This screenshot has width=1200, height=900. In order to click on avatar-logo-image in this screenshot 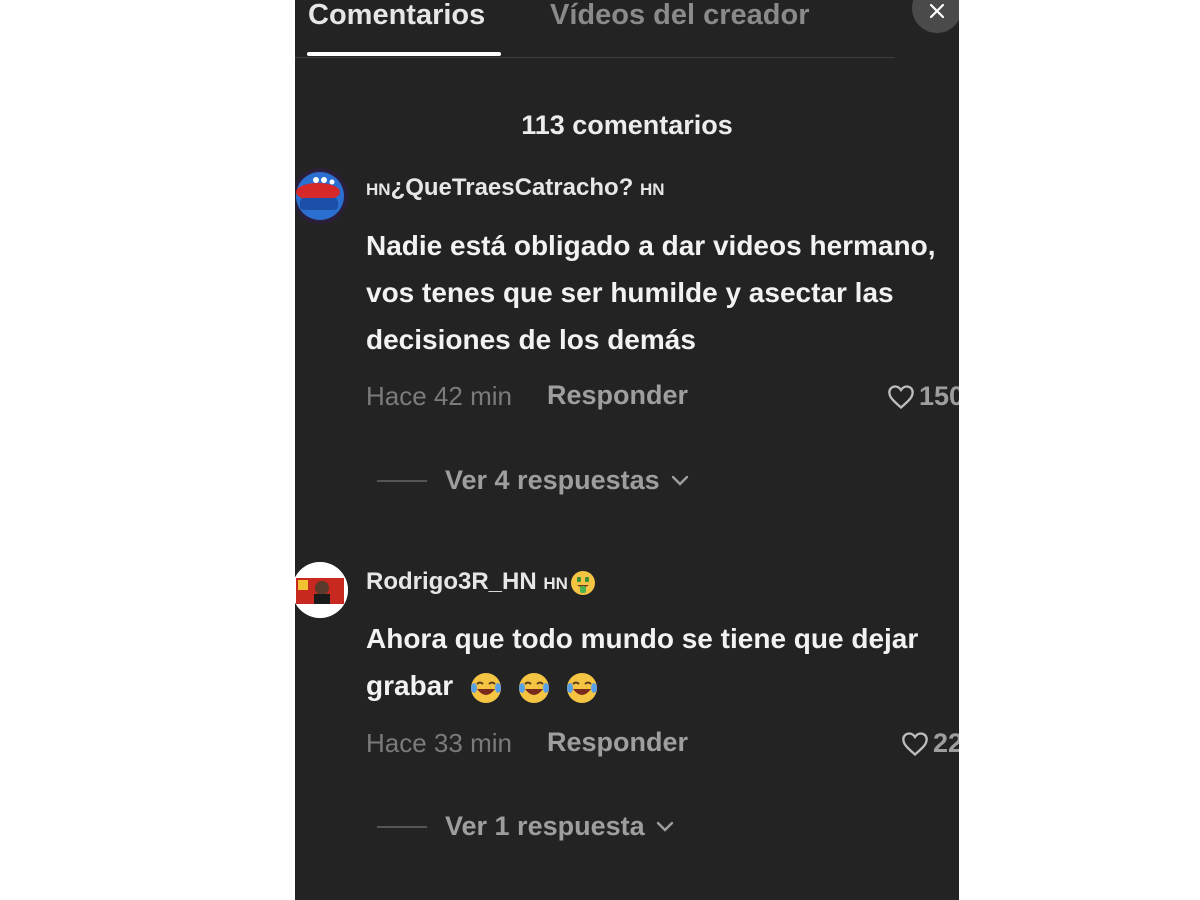, I will do `click(321, 196)`.